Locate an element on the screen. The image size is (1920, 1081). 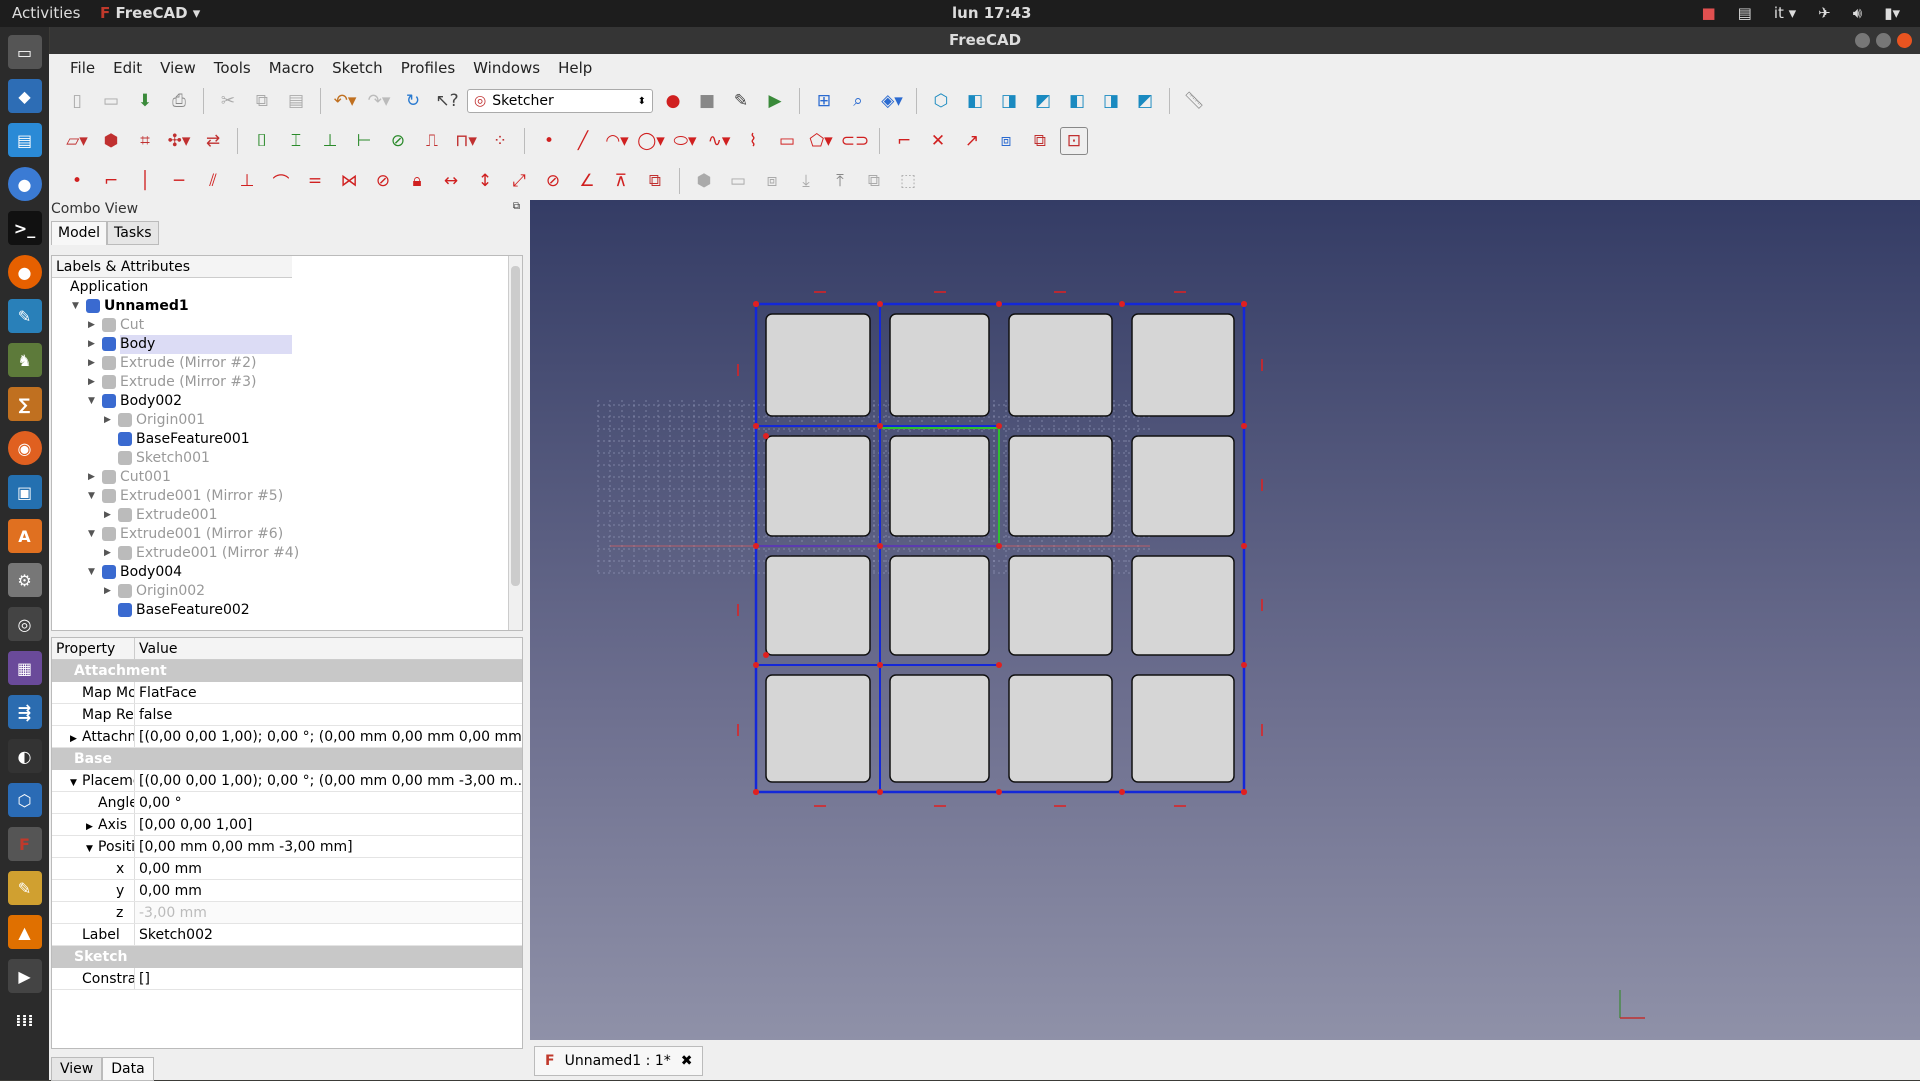
carbon-copy-icon: ⧉ is located at coordinates (1040, 141).